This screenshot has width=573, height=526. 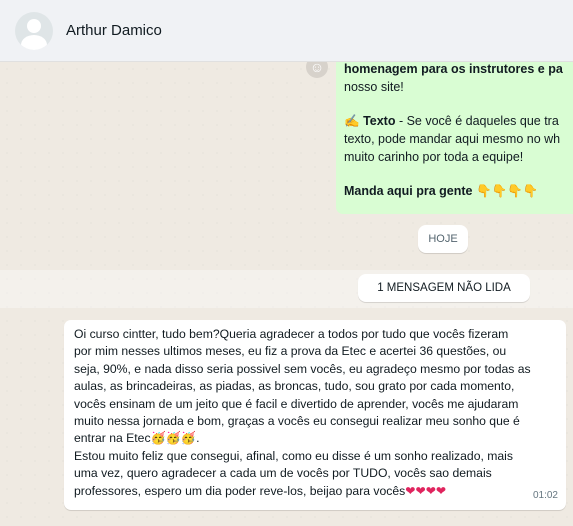 I want to click on chat-header: Arthur Damico, so click(x=286, y=31).